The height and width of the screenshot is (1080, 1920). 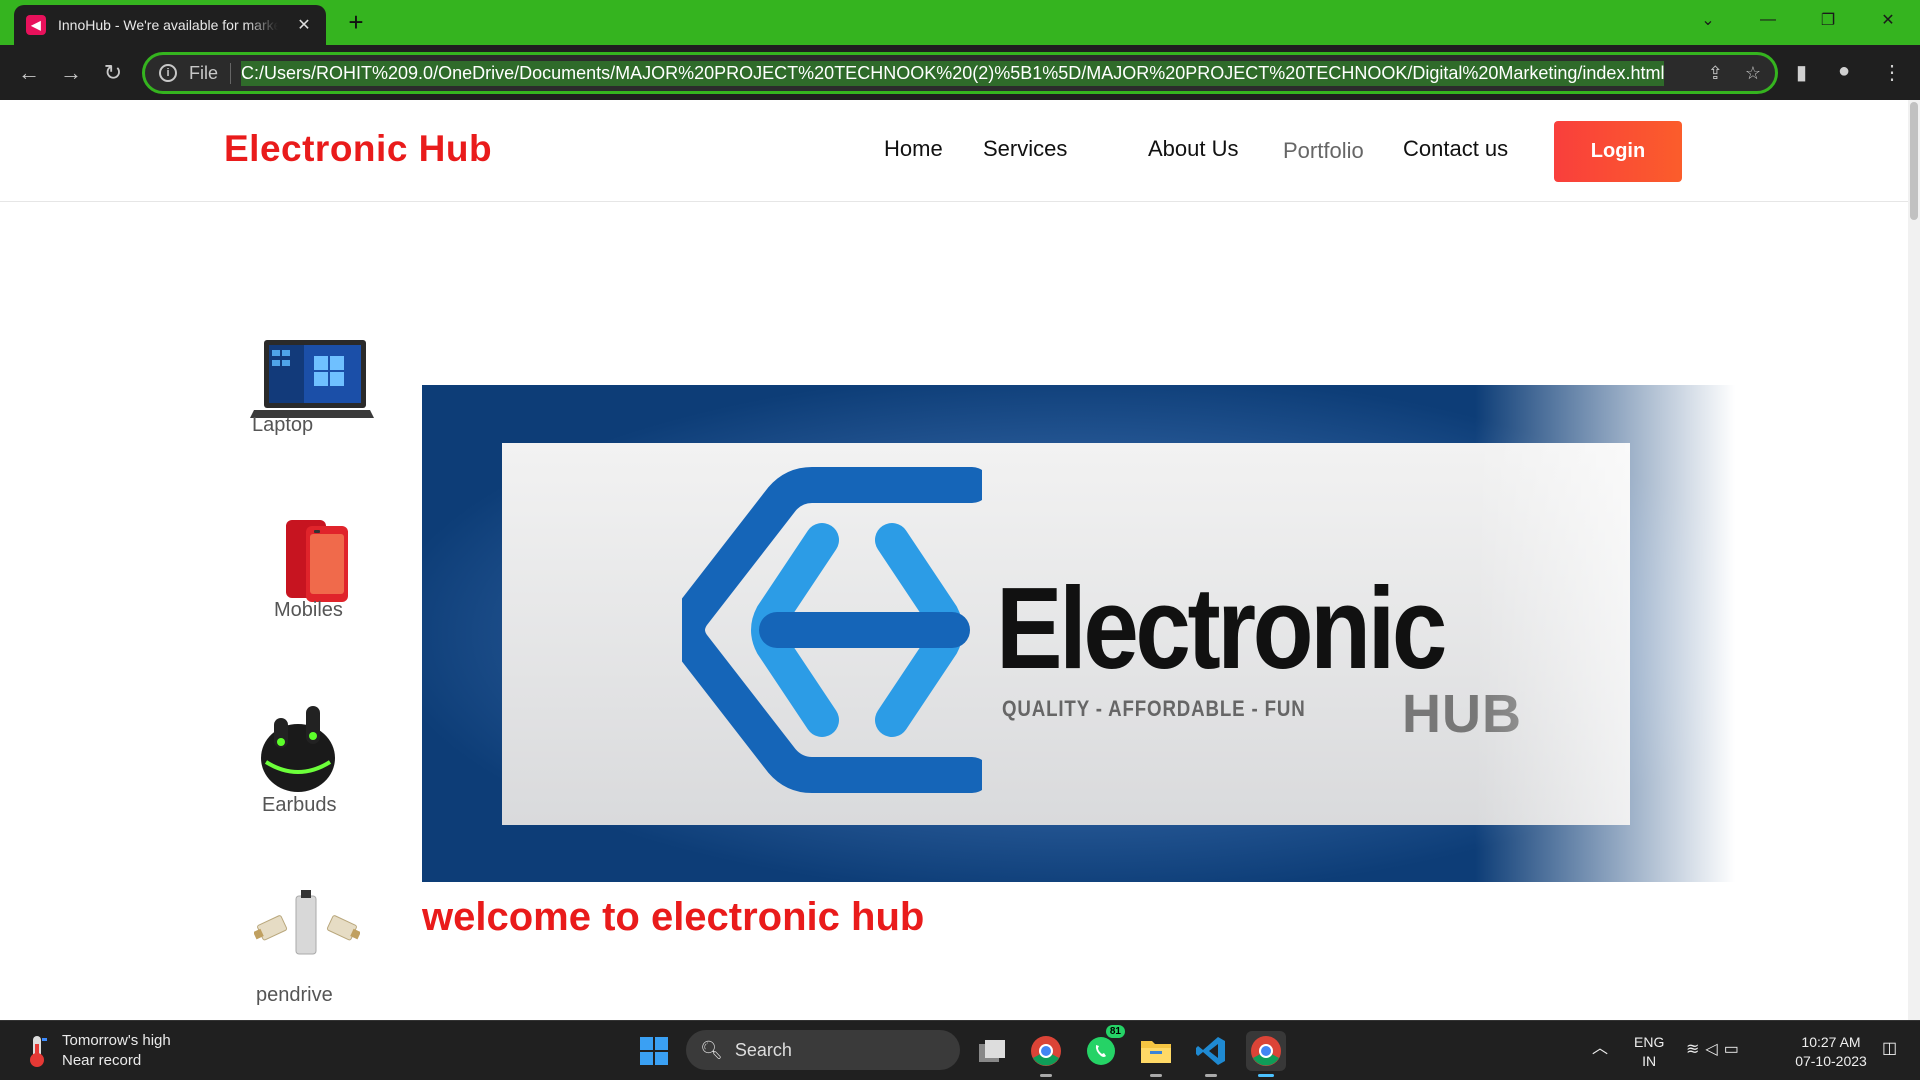 I want to click on speaker-icon: ◁, so click(x=1714, y=1049).